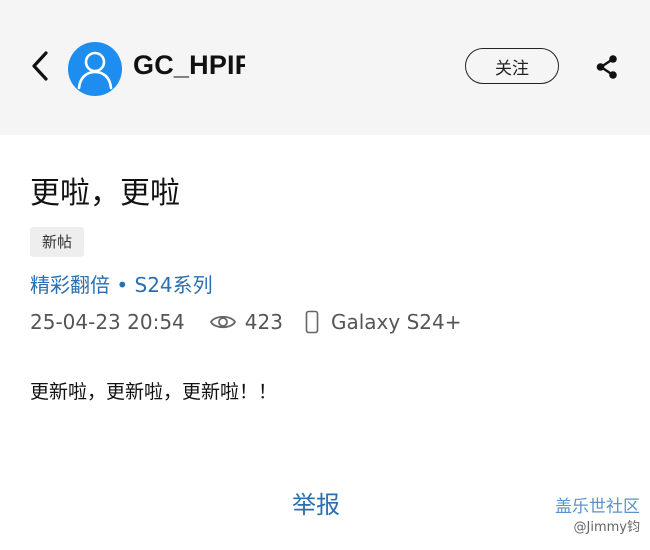 This screenshot has height=550, width=650. What do you see at coordinates (189, 65) in the screenshot?
I see `username: GC_HPIFO` at bounding box center [189, 65].